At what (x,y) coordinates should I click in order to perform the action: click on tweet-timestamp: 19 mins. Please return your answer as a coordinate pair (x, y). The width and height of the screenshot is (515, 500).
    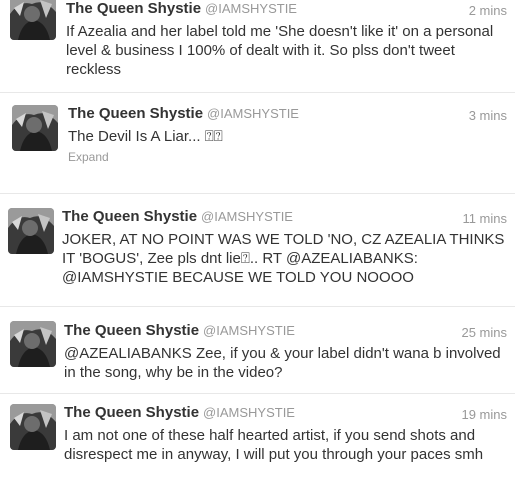
    Looking at the image, I should click on (484, 414).